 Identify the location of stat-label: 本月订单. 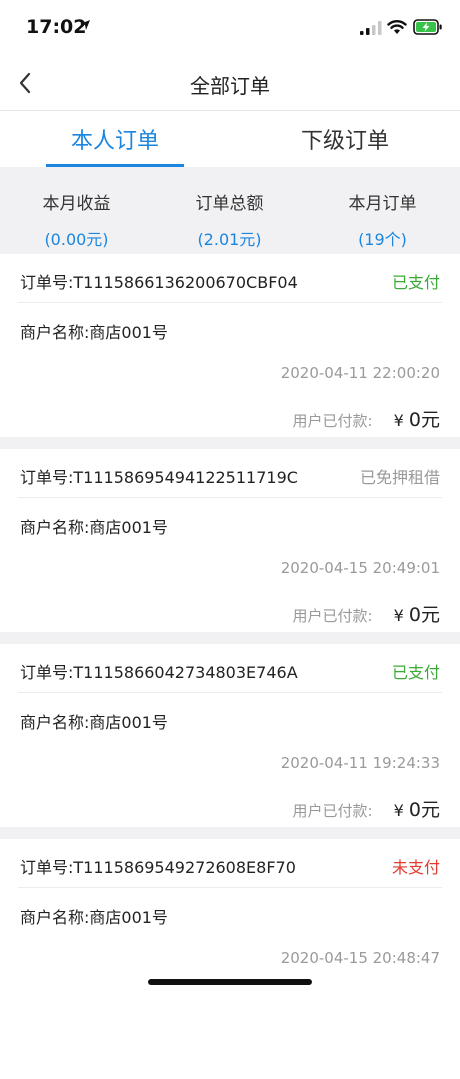
(382, 204).